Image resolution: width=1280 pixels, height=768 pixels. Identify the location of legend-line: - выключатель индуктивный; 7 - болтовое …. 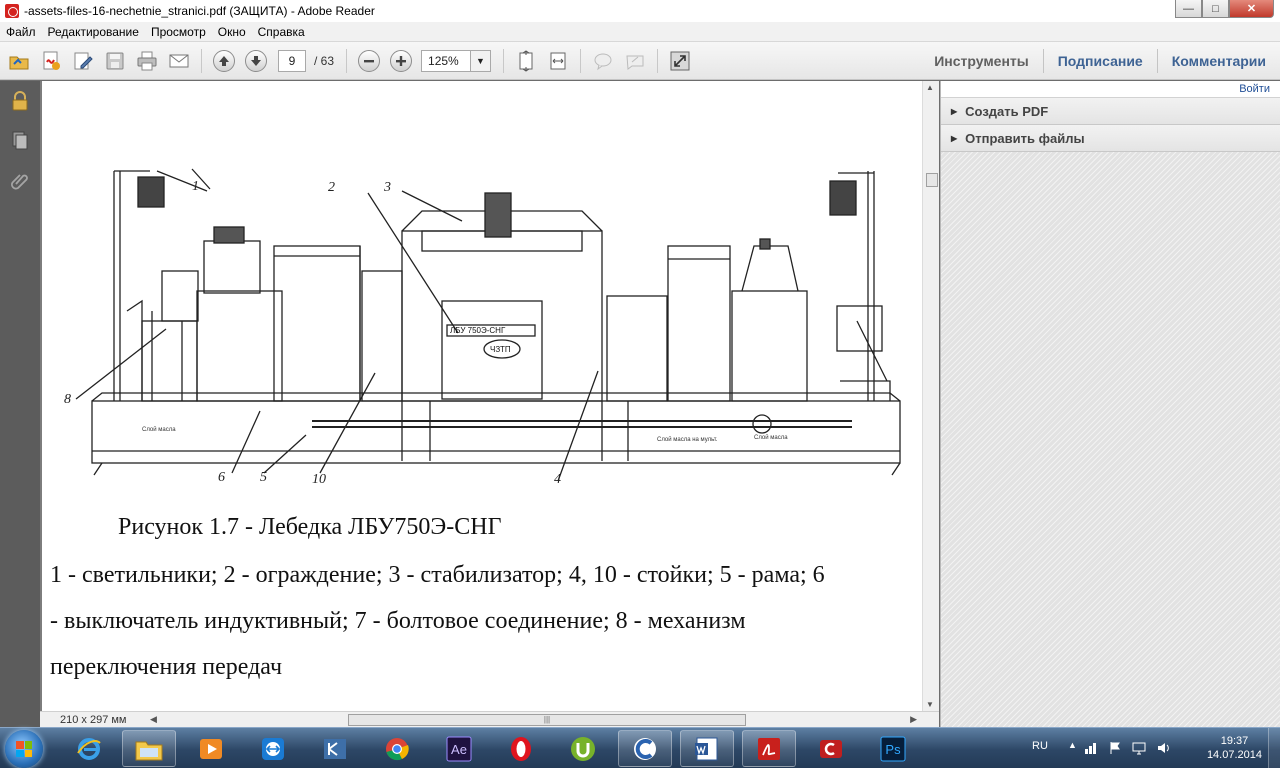
(398, 621).